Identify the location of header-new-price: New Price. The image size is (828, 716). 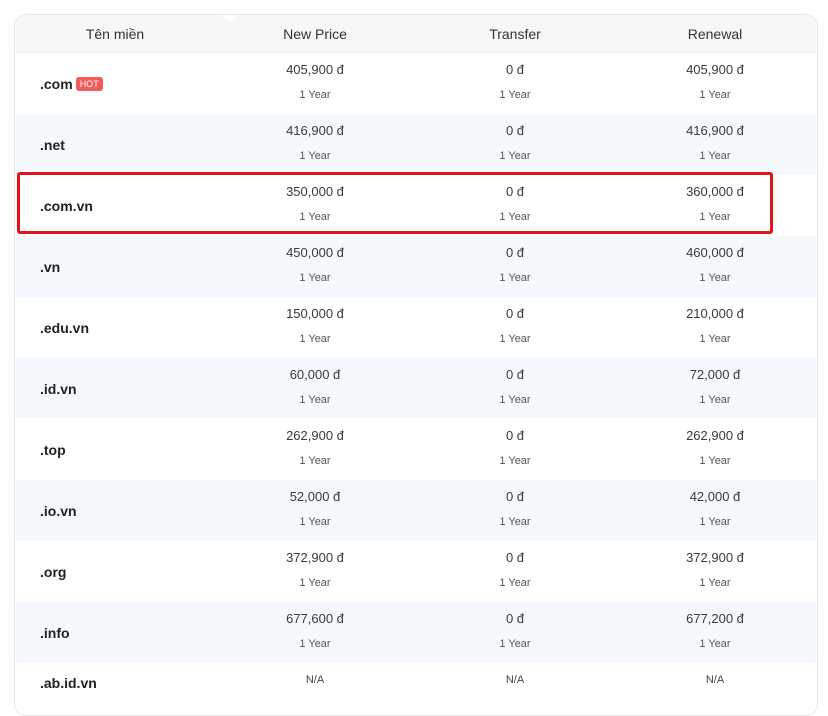
(315, 33).